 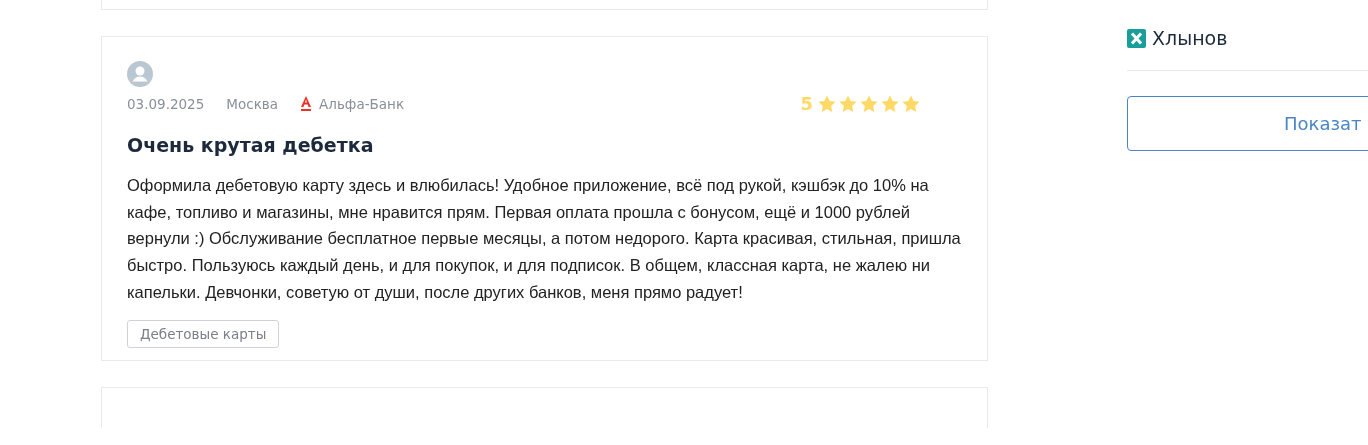 What do you see at coordinates (1247, 123) in the screenshot?
I see `show-button: Показат` at bounding box center [1247, 123].